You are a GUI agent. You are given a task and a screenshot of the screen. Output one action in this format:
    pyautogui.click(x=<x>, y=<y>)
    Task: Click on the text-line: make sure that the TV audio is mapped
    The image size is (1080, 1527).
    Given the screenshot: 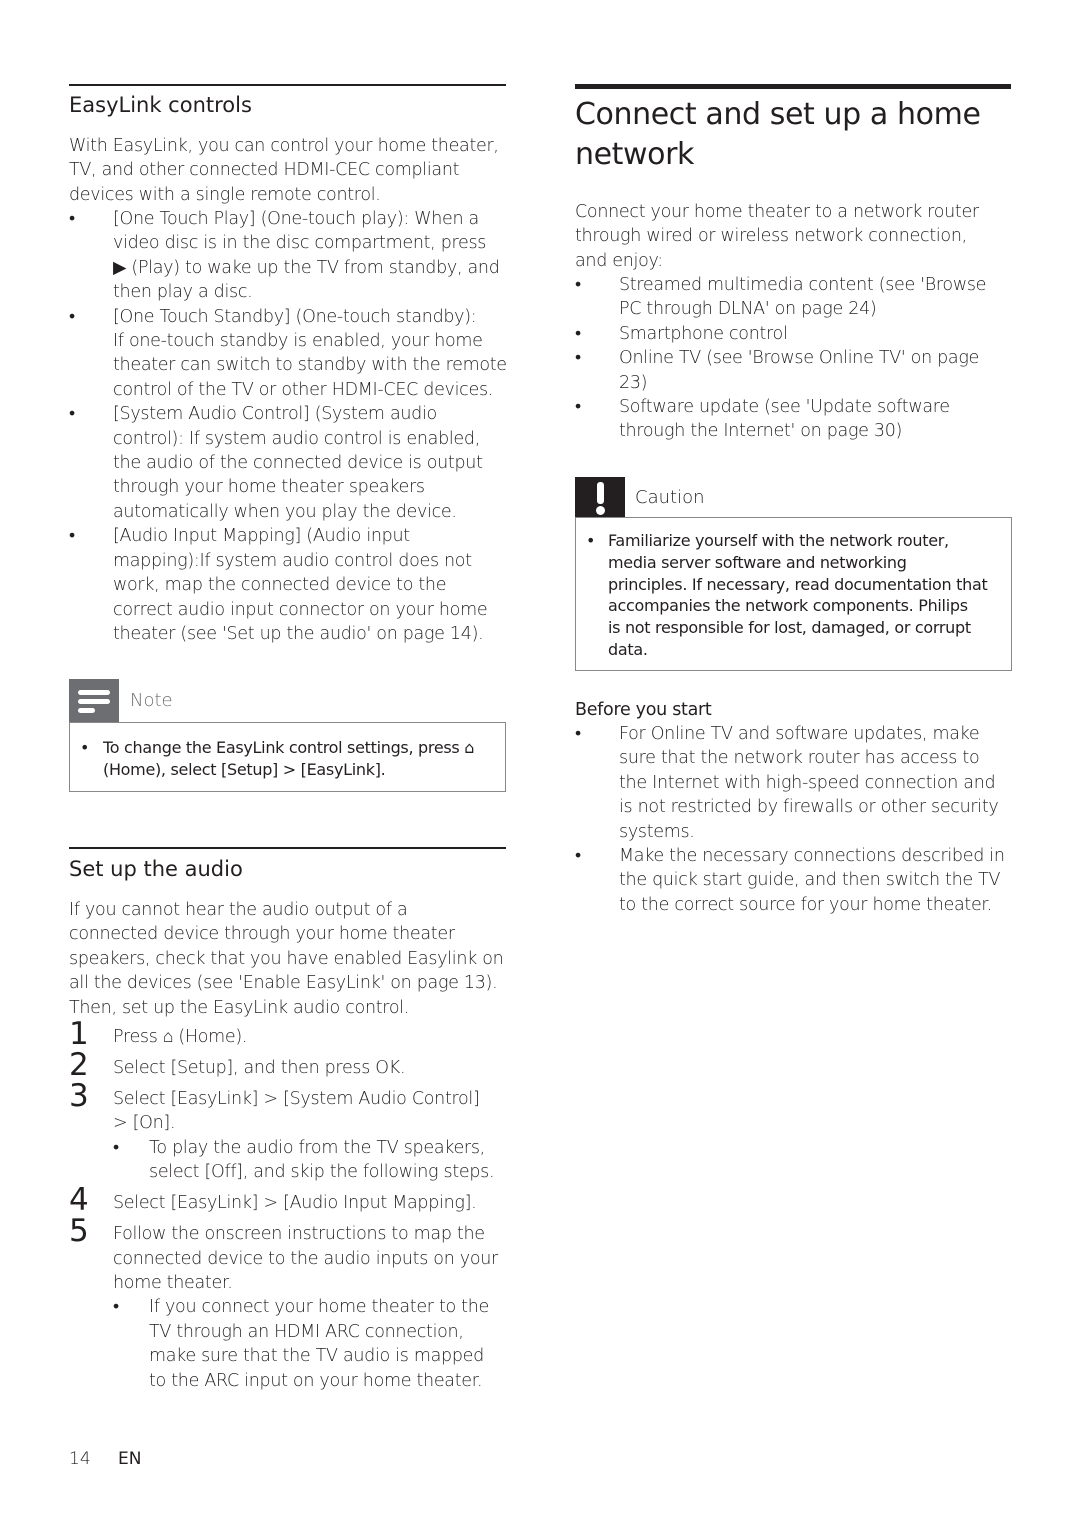 What is the action you would take?
    pyautogui.click(x=316, y=1356)
    